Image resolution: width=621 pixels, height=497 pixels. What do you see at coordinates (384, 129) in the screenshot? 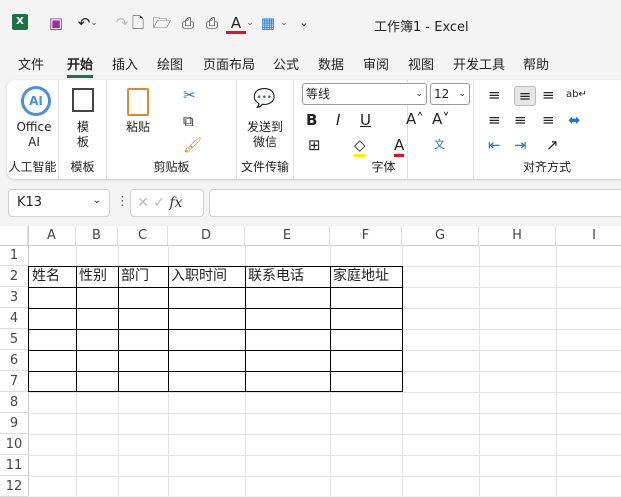
I see `group-font-body: 等线 ⌄ 12 ⌄ B I U A˄ A˅ ⊞ ◇ A 文 字体` at bounding box center [384, 129].